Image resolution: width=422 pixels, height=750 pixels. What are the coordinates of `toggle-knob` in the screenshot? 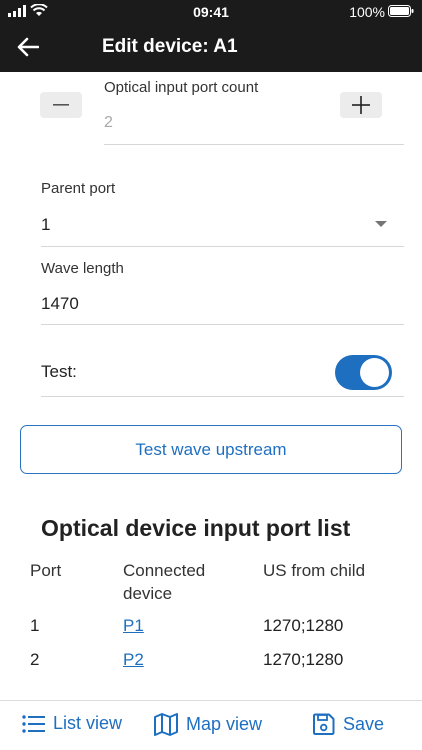 It's located at (374, 372).